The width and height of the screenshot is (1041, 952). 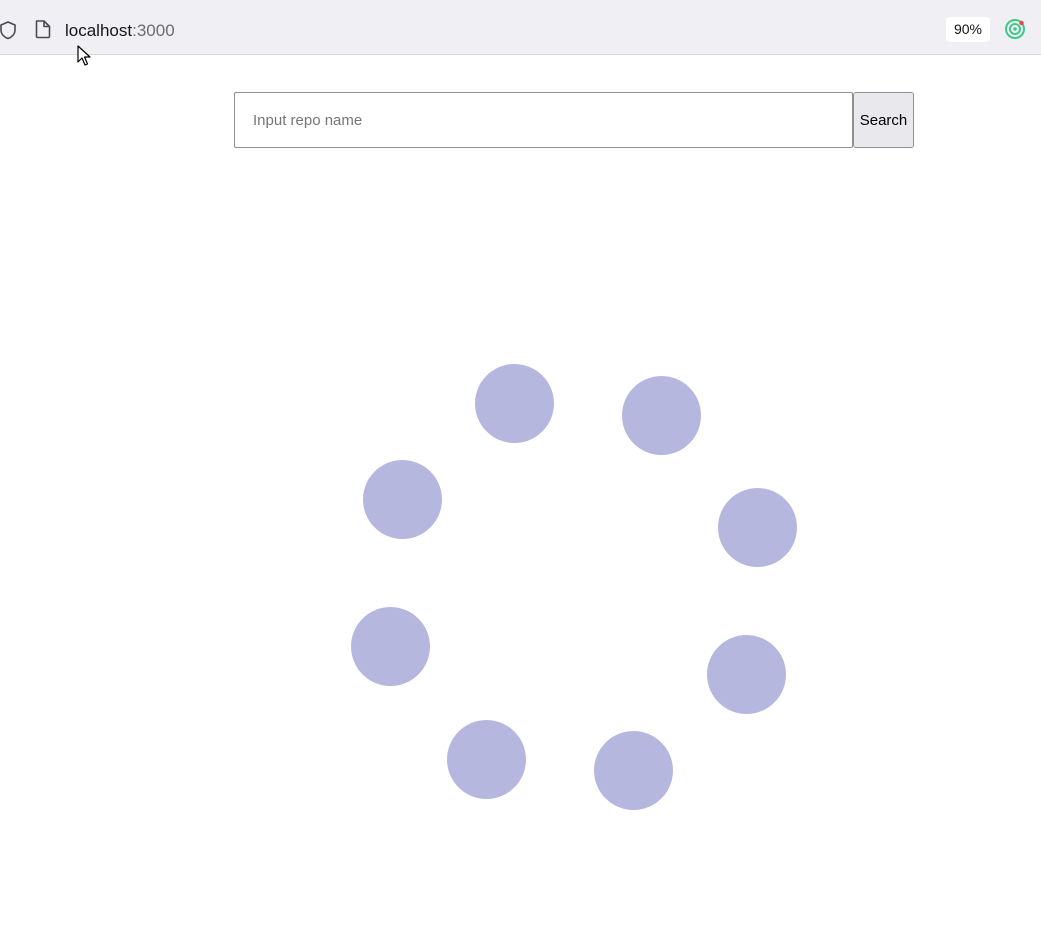 What do you see at coordinates (883, 120) in the screenshot?
I see `search-button: Search` at bounding box center [883, 120].